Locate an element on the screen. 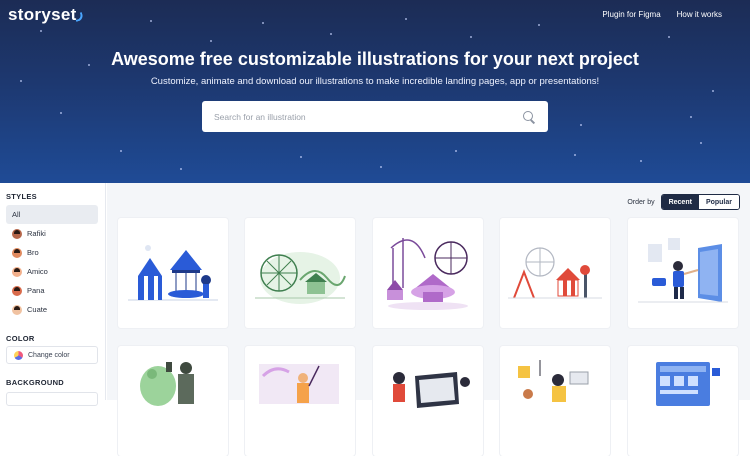 This screenshot has width=750, height=456. nav-how-it-works: How it works is located at coordinates (699, 14).